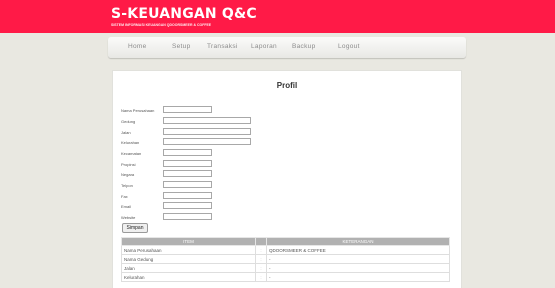 Image resolution: width=555 pixels, height=288 pixels. Describe the element at coordinates (207, 131) in the screenshot. I see `jalan-input` at that location.